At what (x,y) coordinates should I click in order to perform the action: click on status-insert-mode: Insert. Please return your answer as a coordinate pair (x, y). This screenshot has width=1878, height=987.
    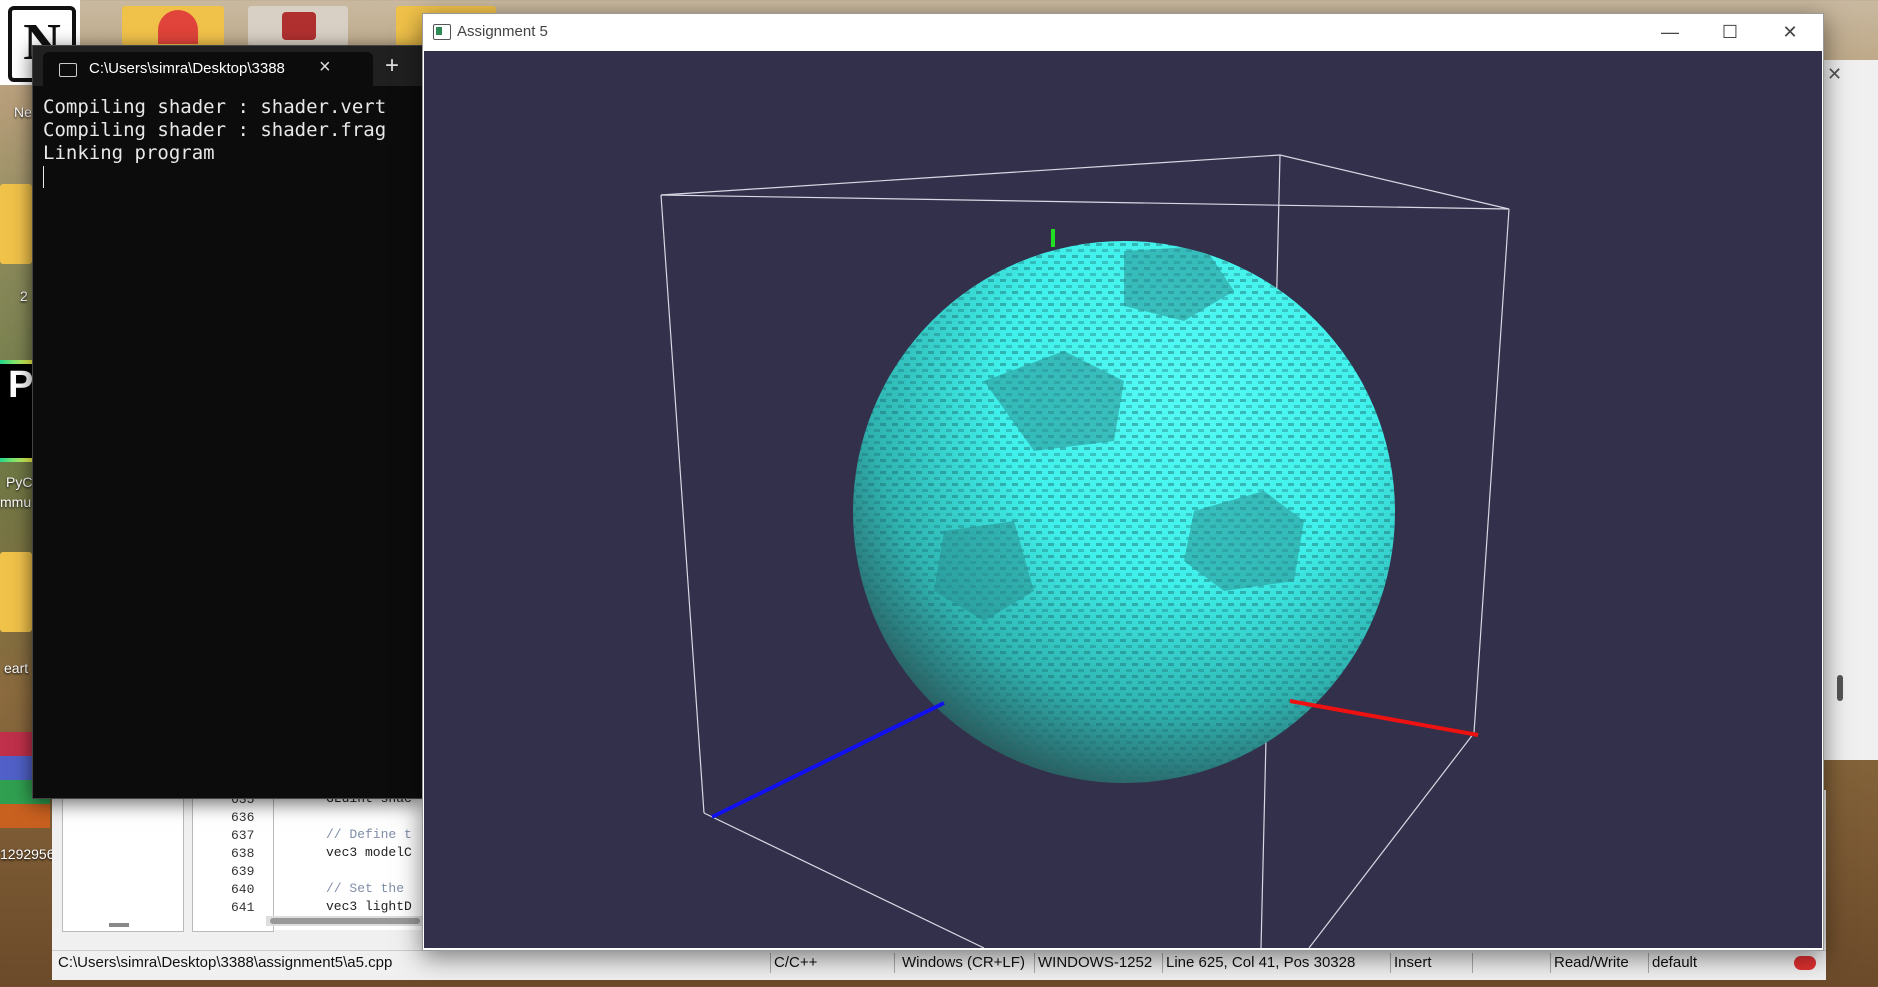
    Looking at the image, I should click on (1413, 962).